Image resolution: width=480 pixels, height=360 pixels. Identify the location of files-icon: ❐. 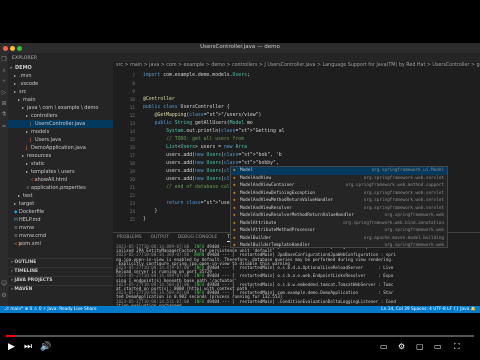
(4, 60).